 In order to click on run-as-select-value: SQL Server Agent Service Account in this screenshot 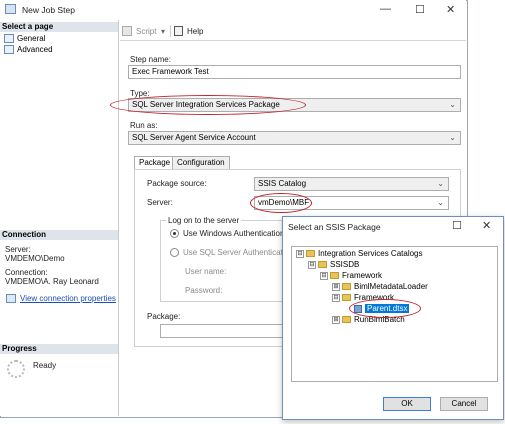, I will do `click(194, 137)`.